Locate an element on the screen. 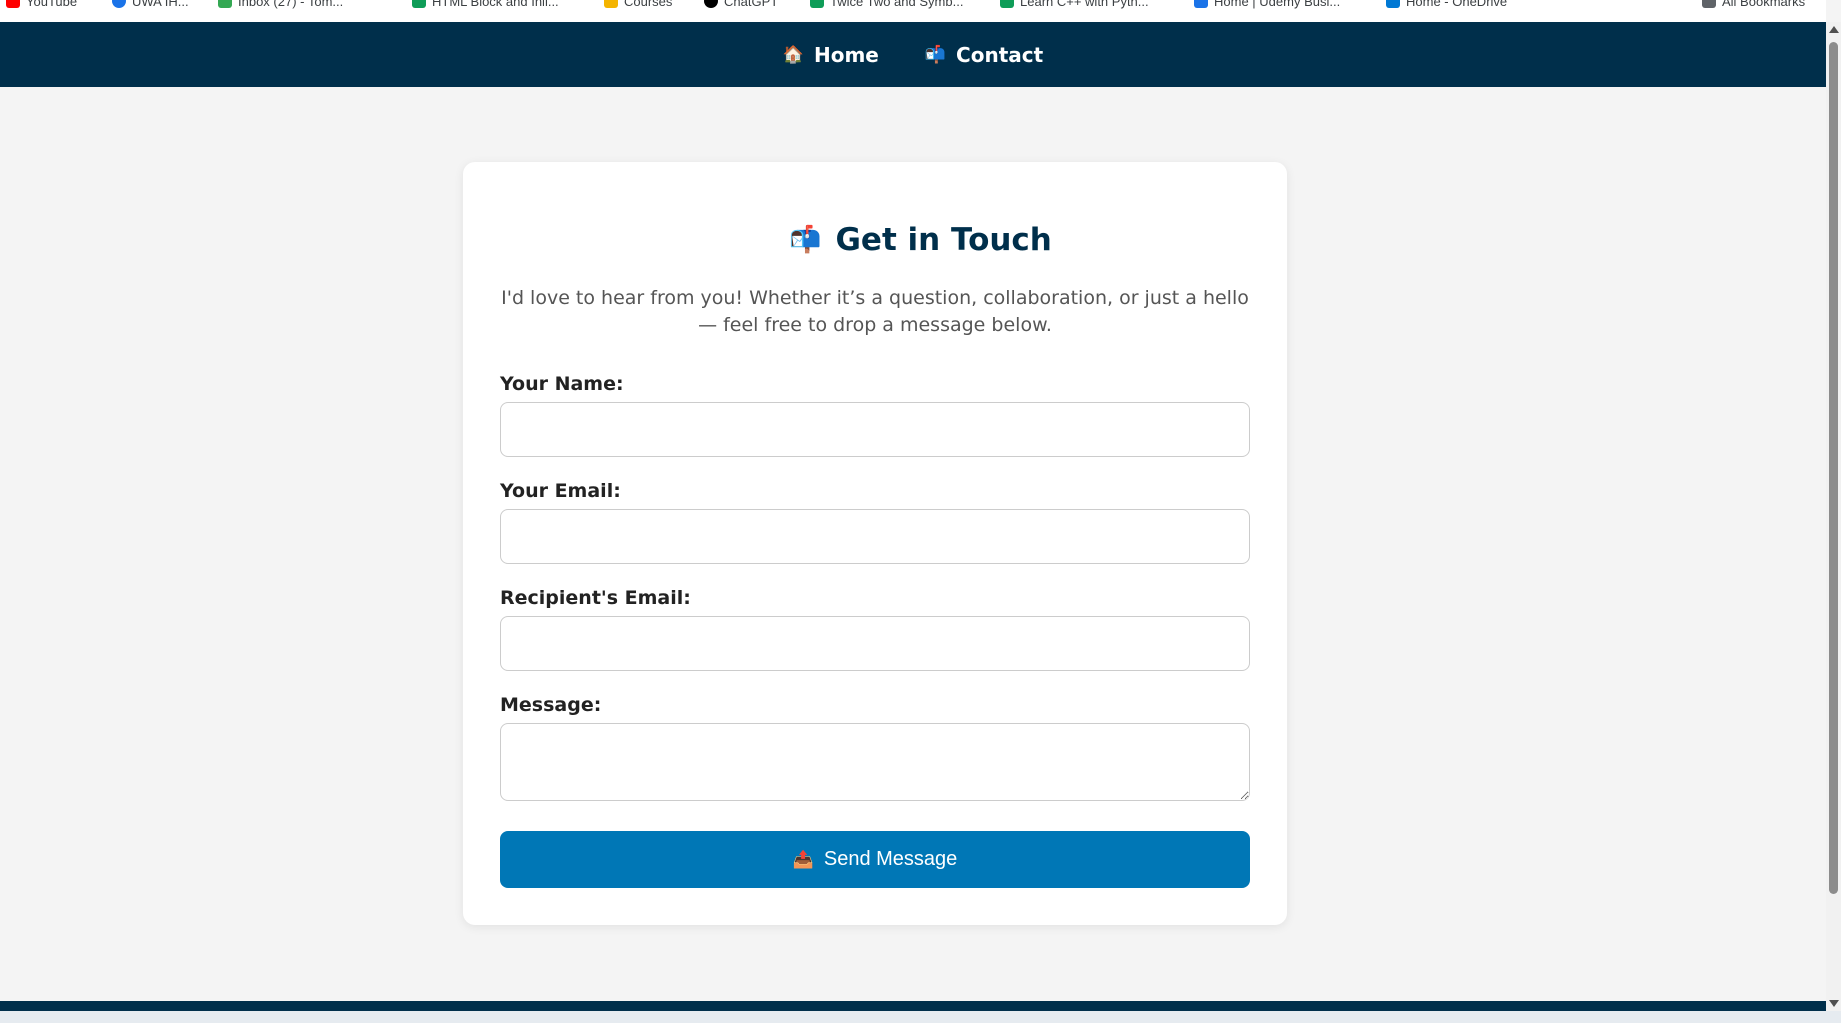 This screenshot has height=1023, width=1841. mail-icon is located at coordinates (225, 4).